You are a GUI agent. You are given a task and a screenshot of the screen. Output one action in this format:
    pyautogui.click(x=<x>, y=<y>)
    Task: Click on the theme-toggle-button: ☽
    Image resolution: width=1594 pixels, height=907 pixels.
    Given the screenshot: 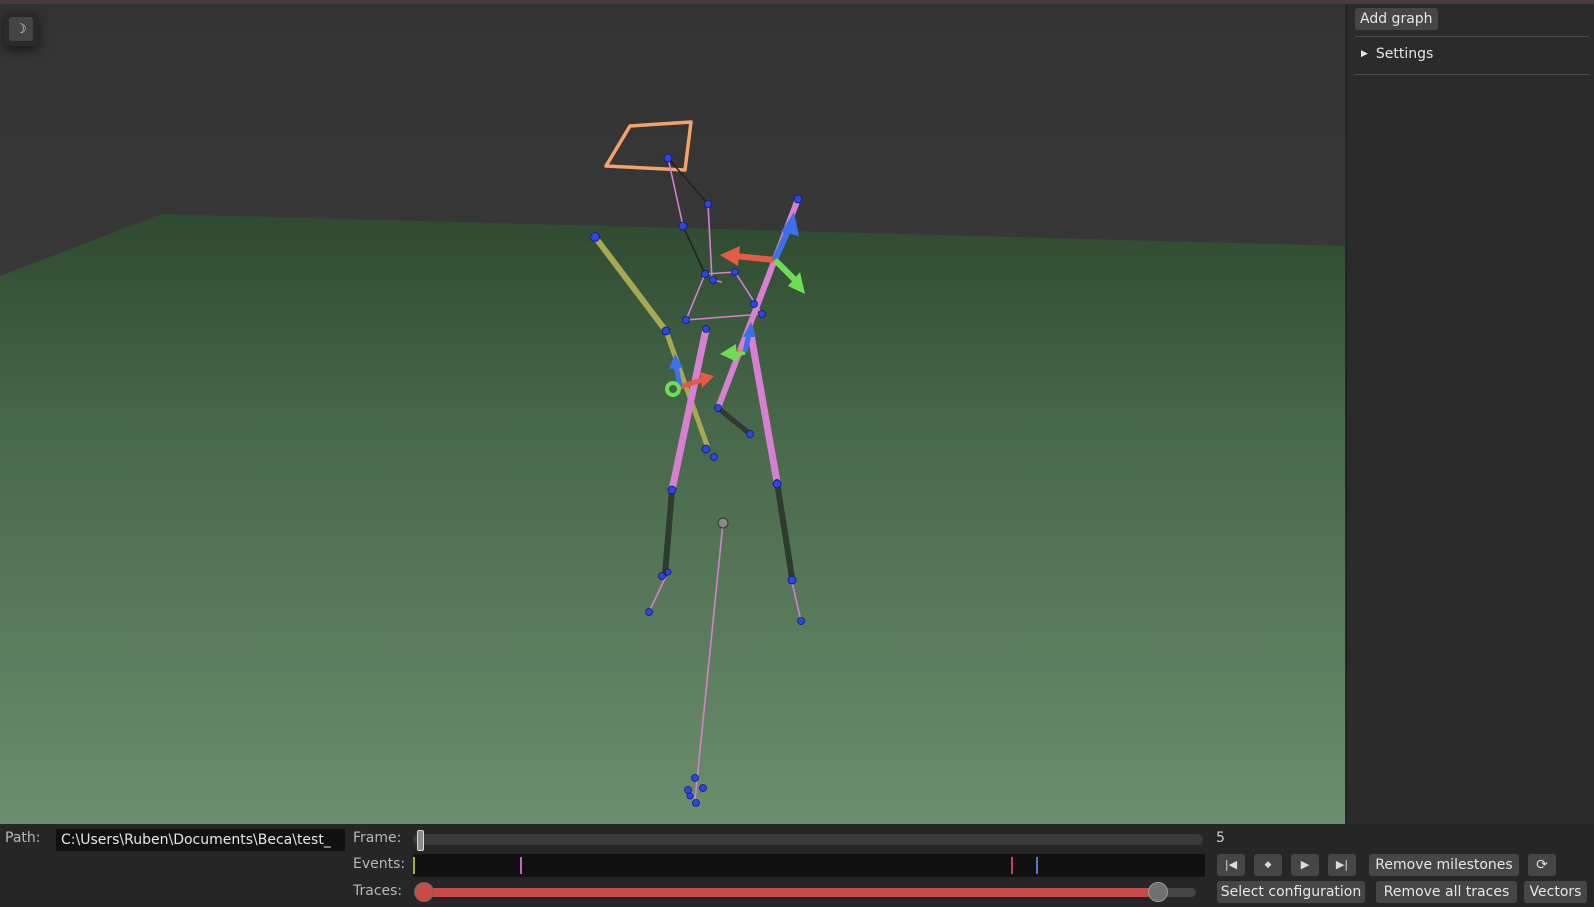 What is the action you would take?
    pyautogui.click(x=21, y=29)
    